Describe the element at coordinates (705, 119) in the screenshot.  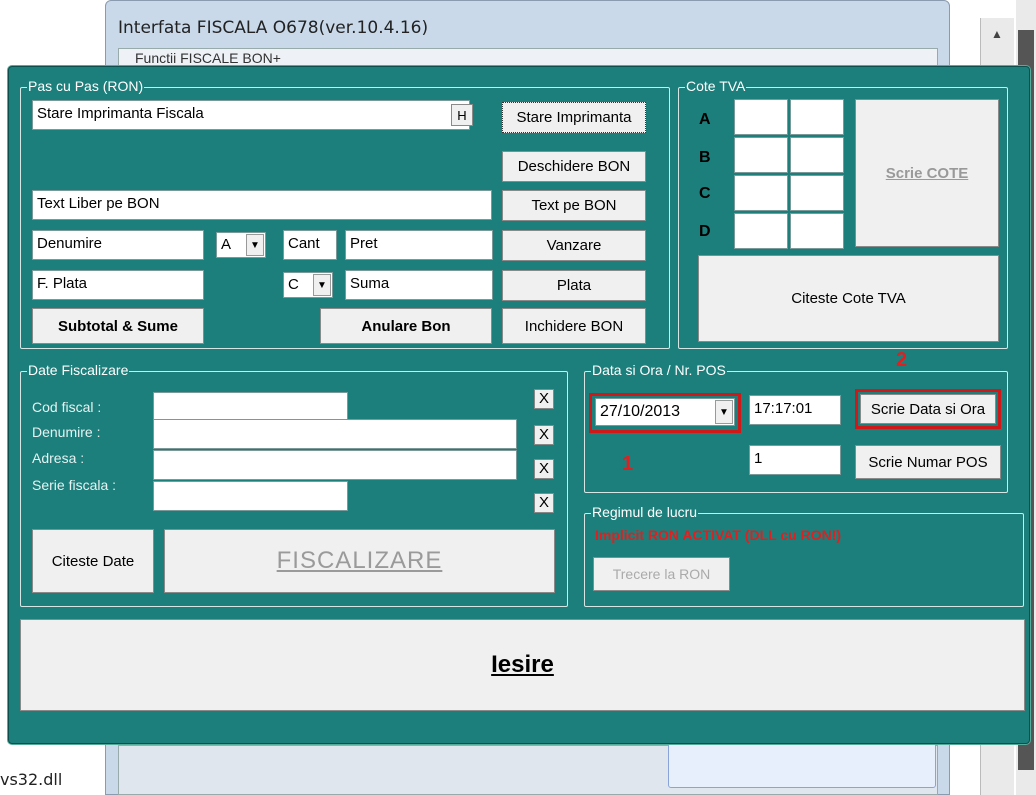
I see `vat-label-a: A` at that location.